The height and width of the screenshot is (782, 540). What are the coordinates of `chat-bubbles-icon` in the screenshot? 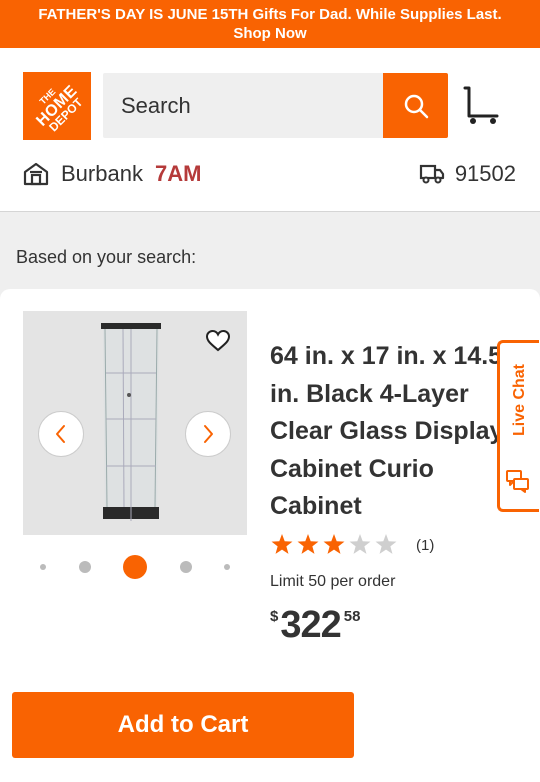 It's located at (517, 481).